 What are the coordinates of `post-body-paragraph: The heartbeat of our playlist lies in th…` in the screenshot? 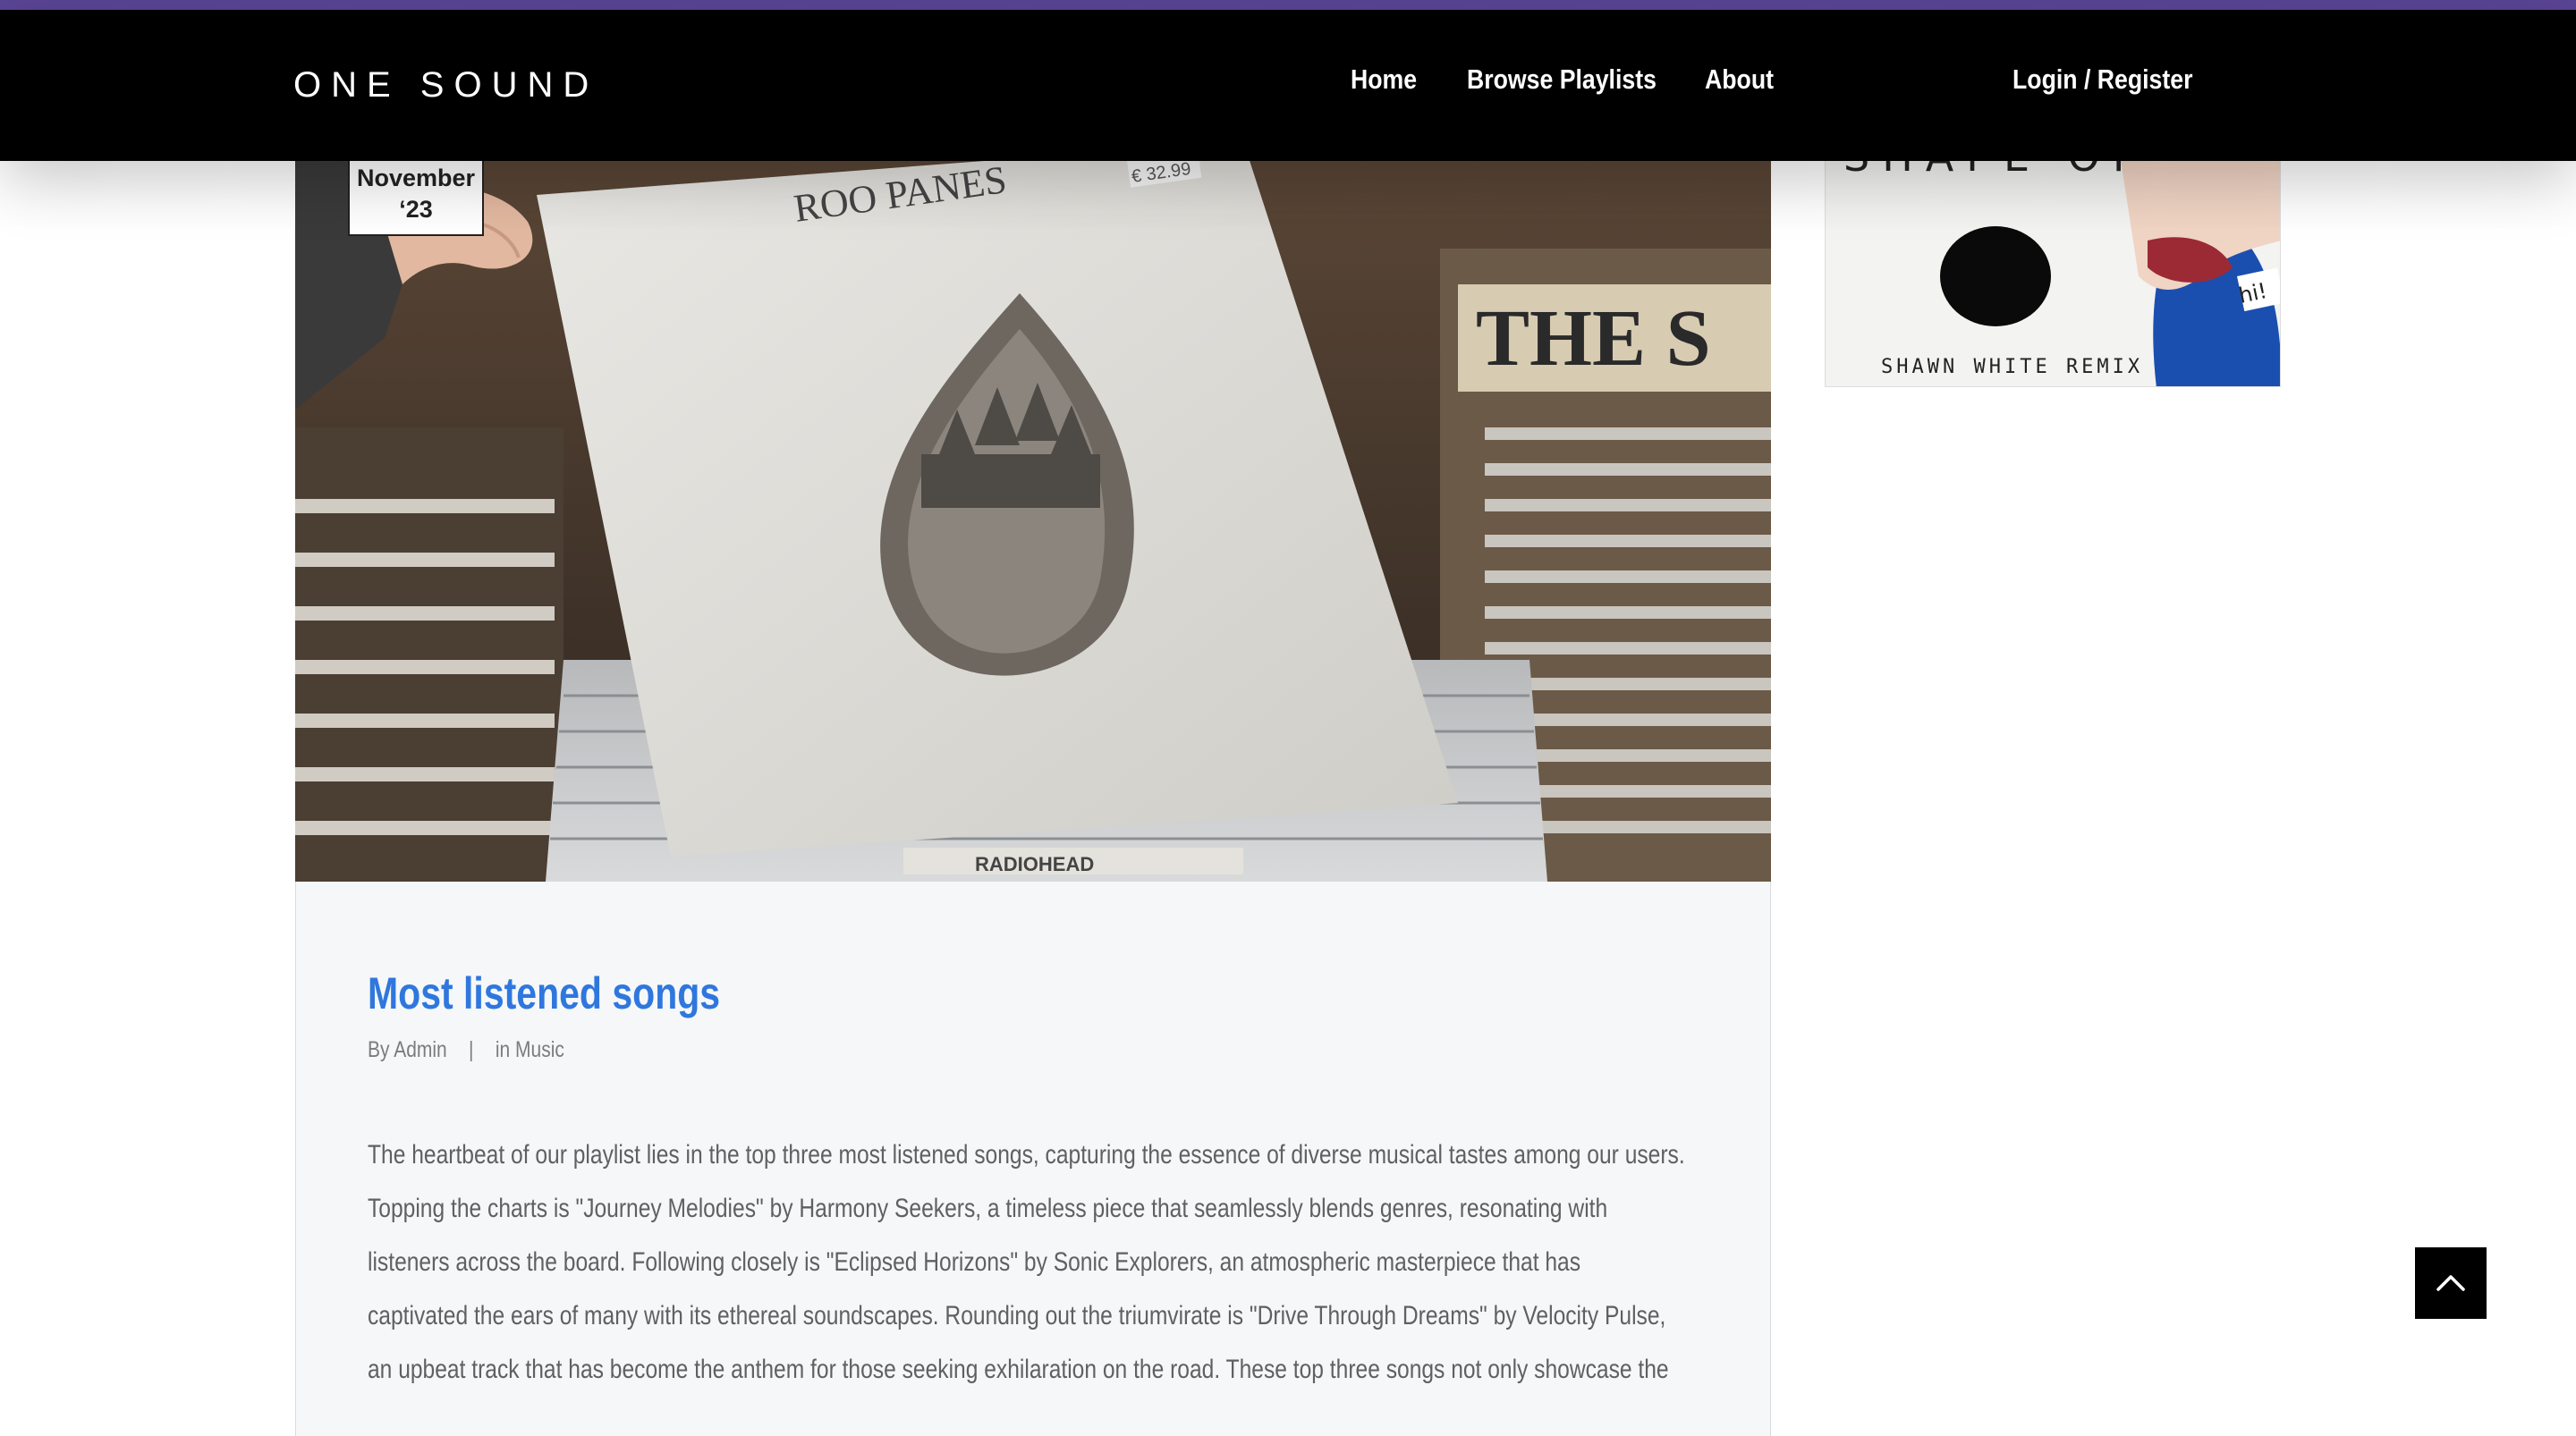 It's located at (1028, 1262).